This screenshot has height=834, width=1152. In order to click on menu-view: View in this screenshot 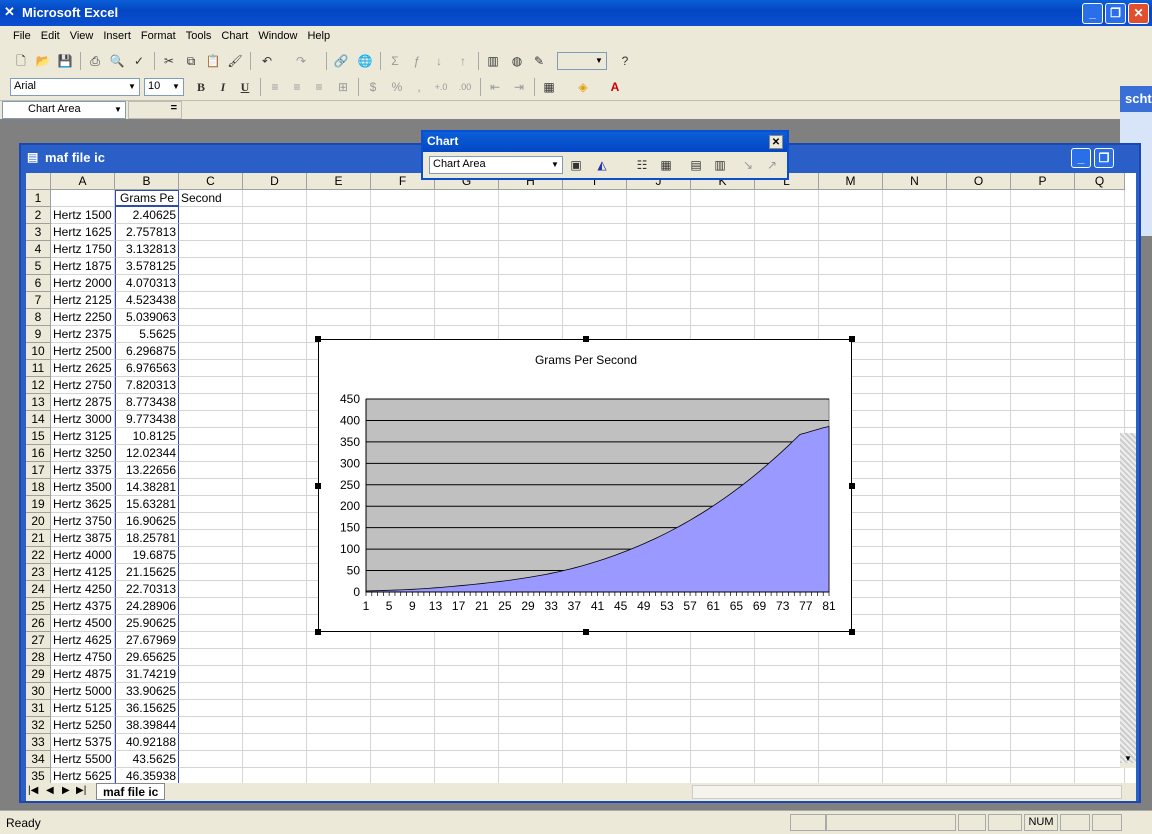, I will do `click(82, 34)`.